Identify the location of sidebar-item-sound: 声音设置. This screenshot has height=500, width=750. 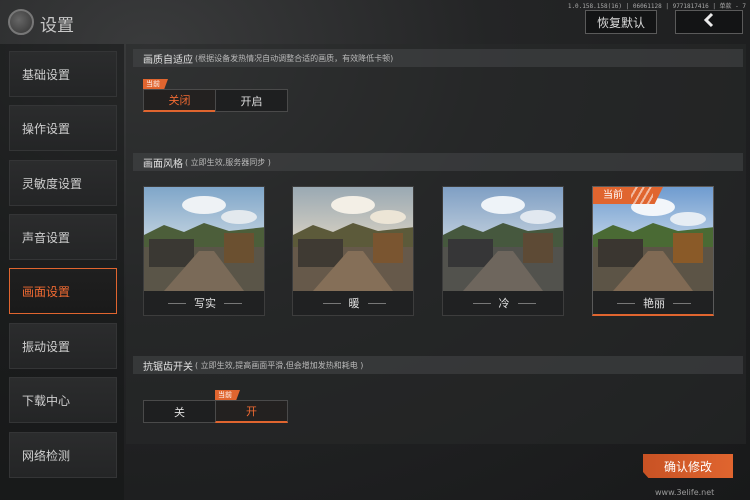
(63, 237).